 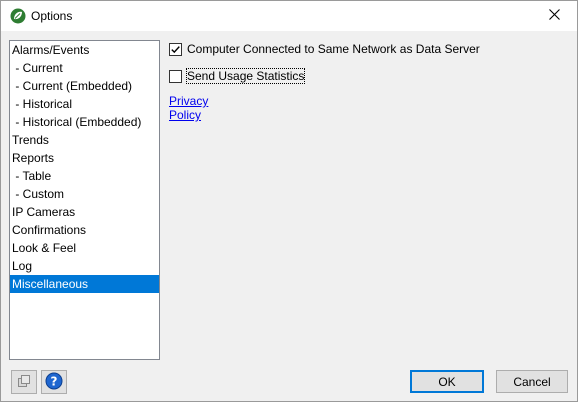 I want to click on window-restore-icon, so click(x=24, y=382).